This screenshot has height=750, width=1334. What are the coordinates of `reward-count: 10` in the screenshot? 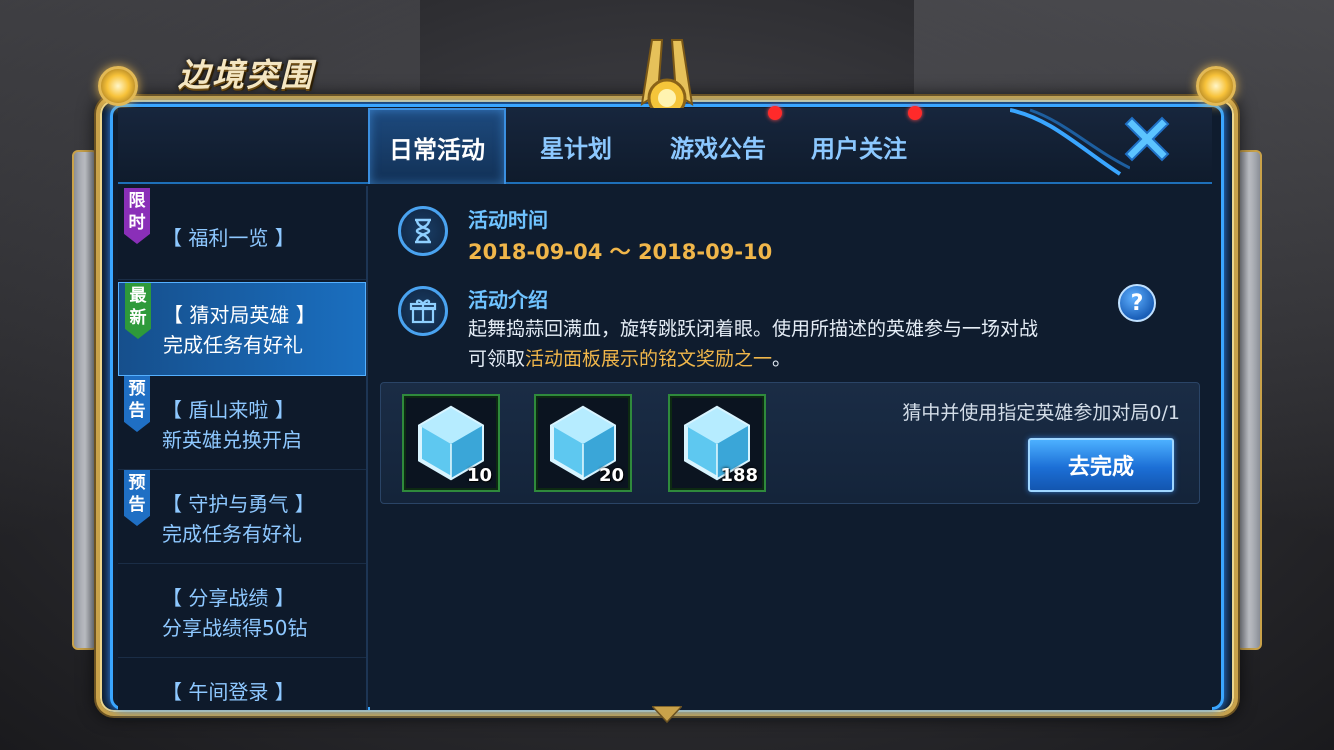 It's located at (479, 475).